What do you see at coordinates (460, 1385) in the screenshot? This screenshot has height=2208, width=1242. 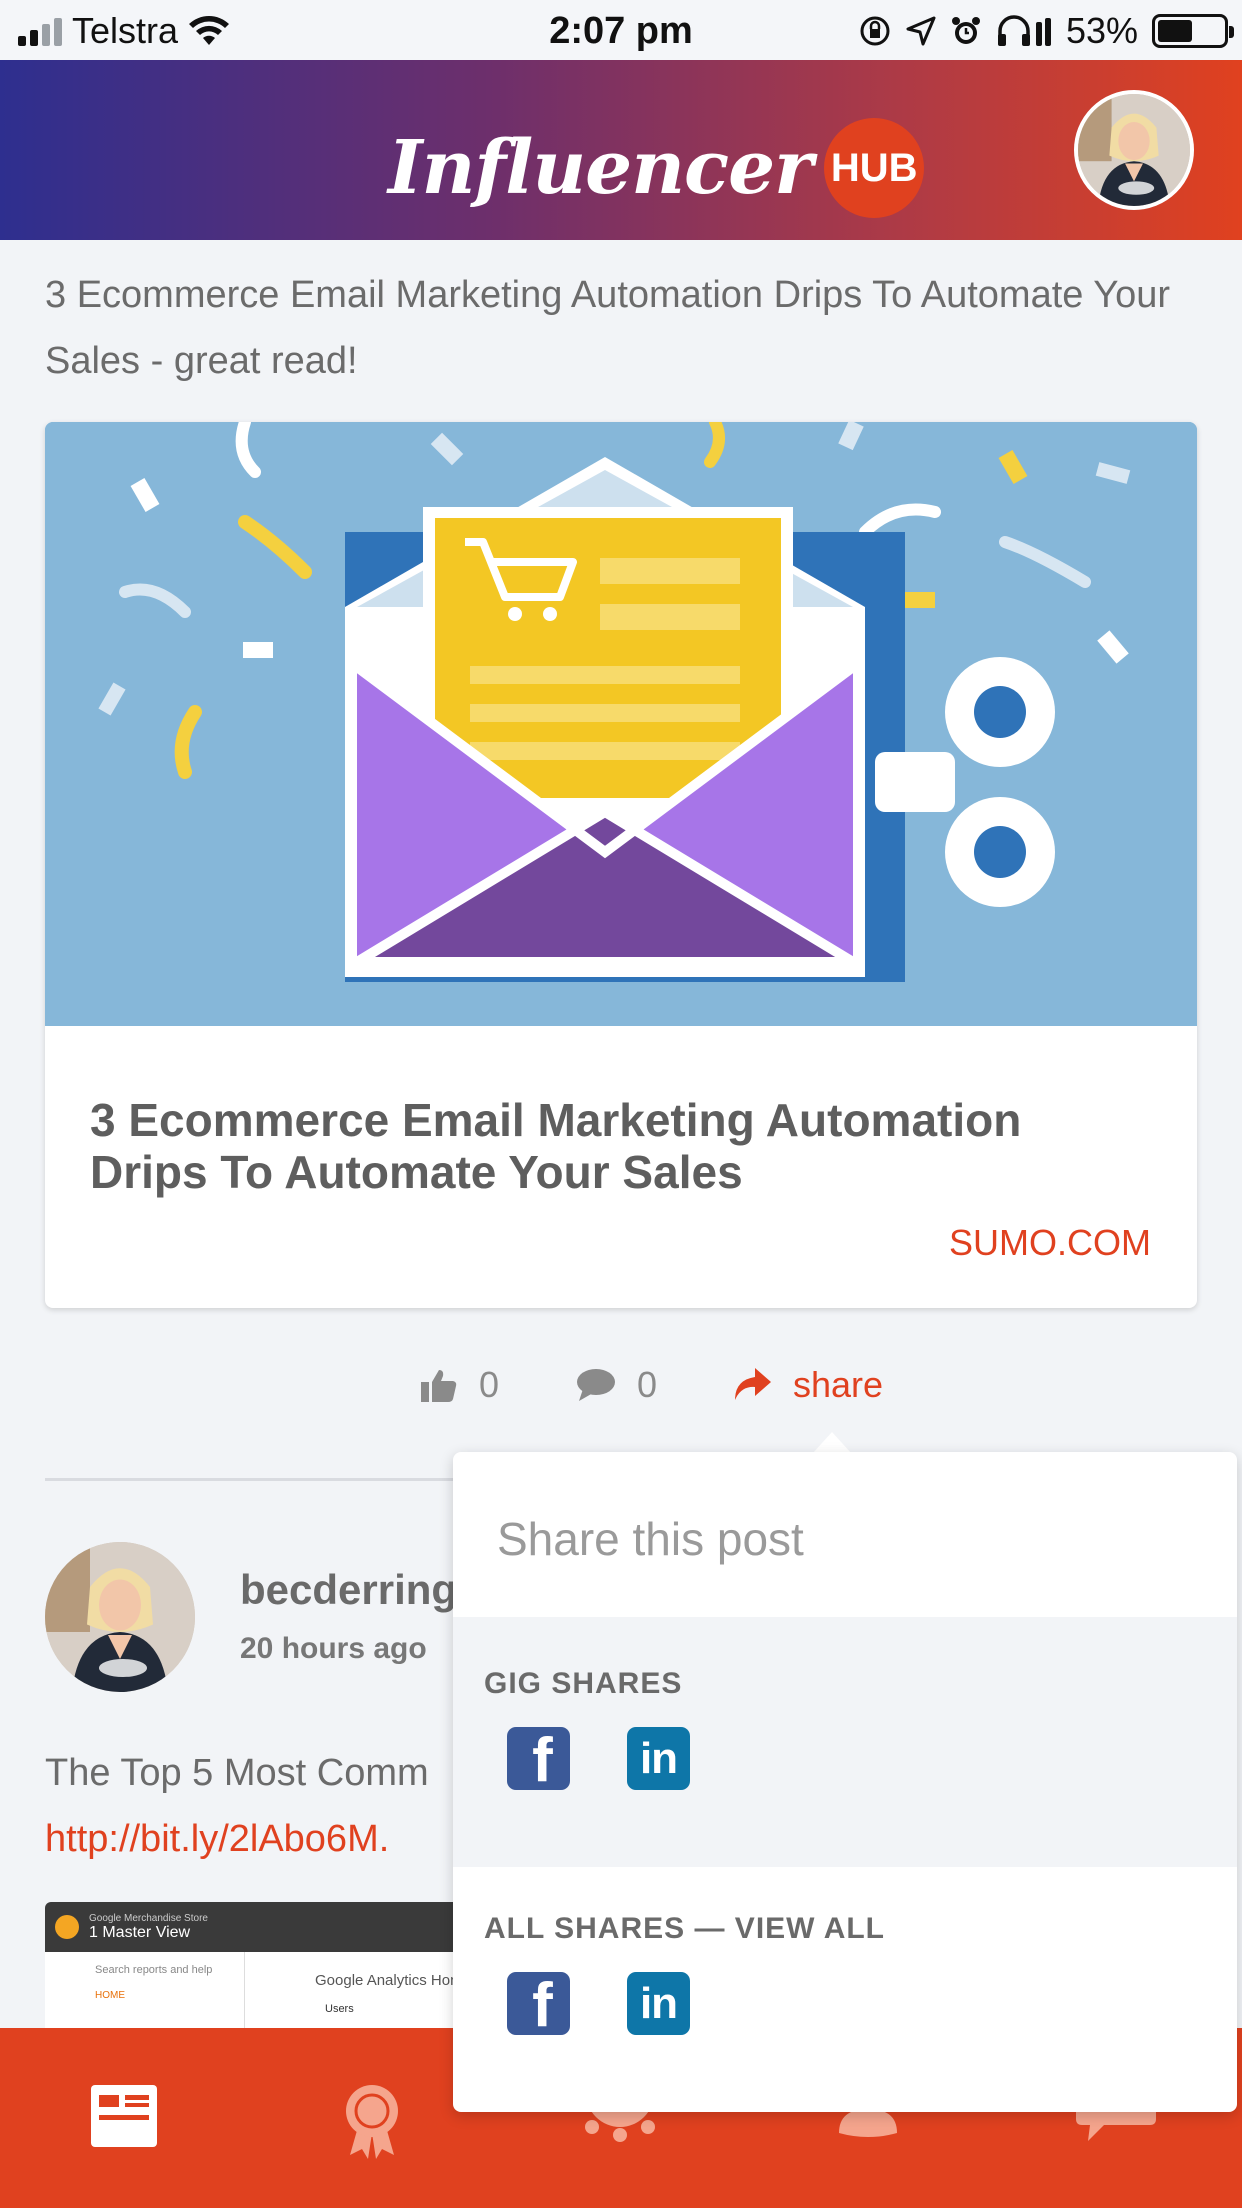 I see `like-button: 0` at bounding box center [460, 1385].